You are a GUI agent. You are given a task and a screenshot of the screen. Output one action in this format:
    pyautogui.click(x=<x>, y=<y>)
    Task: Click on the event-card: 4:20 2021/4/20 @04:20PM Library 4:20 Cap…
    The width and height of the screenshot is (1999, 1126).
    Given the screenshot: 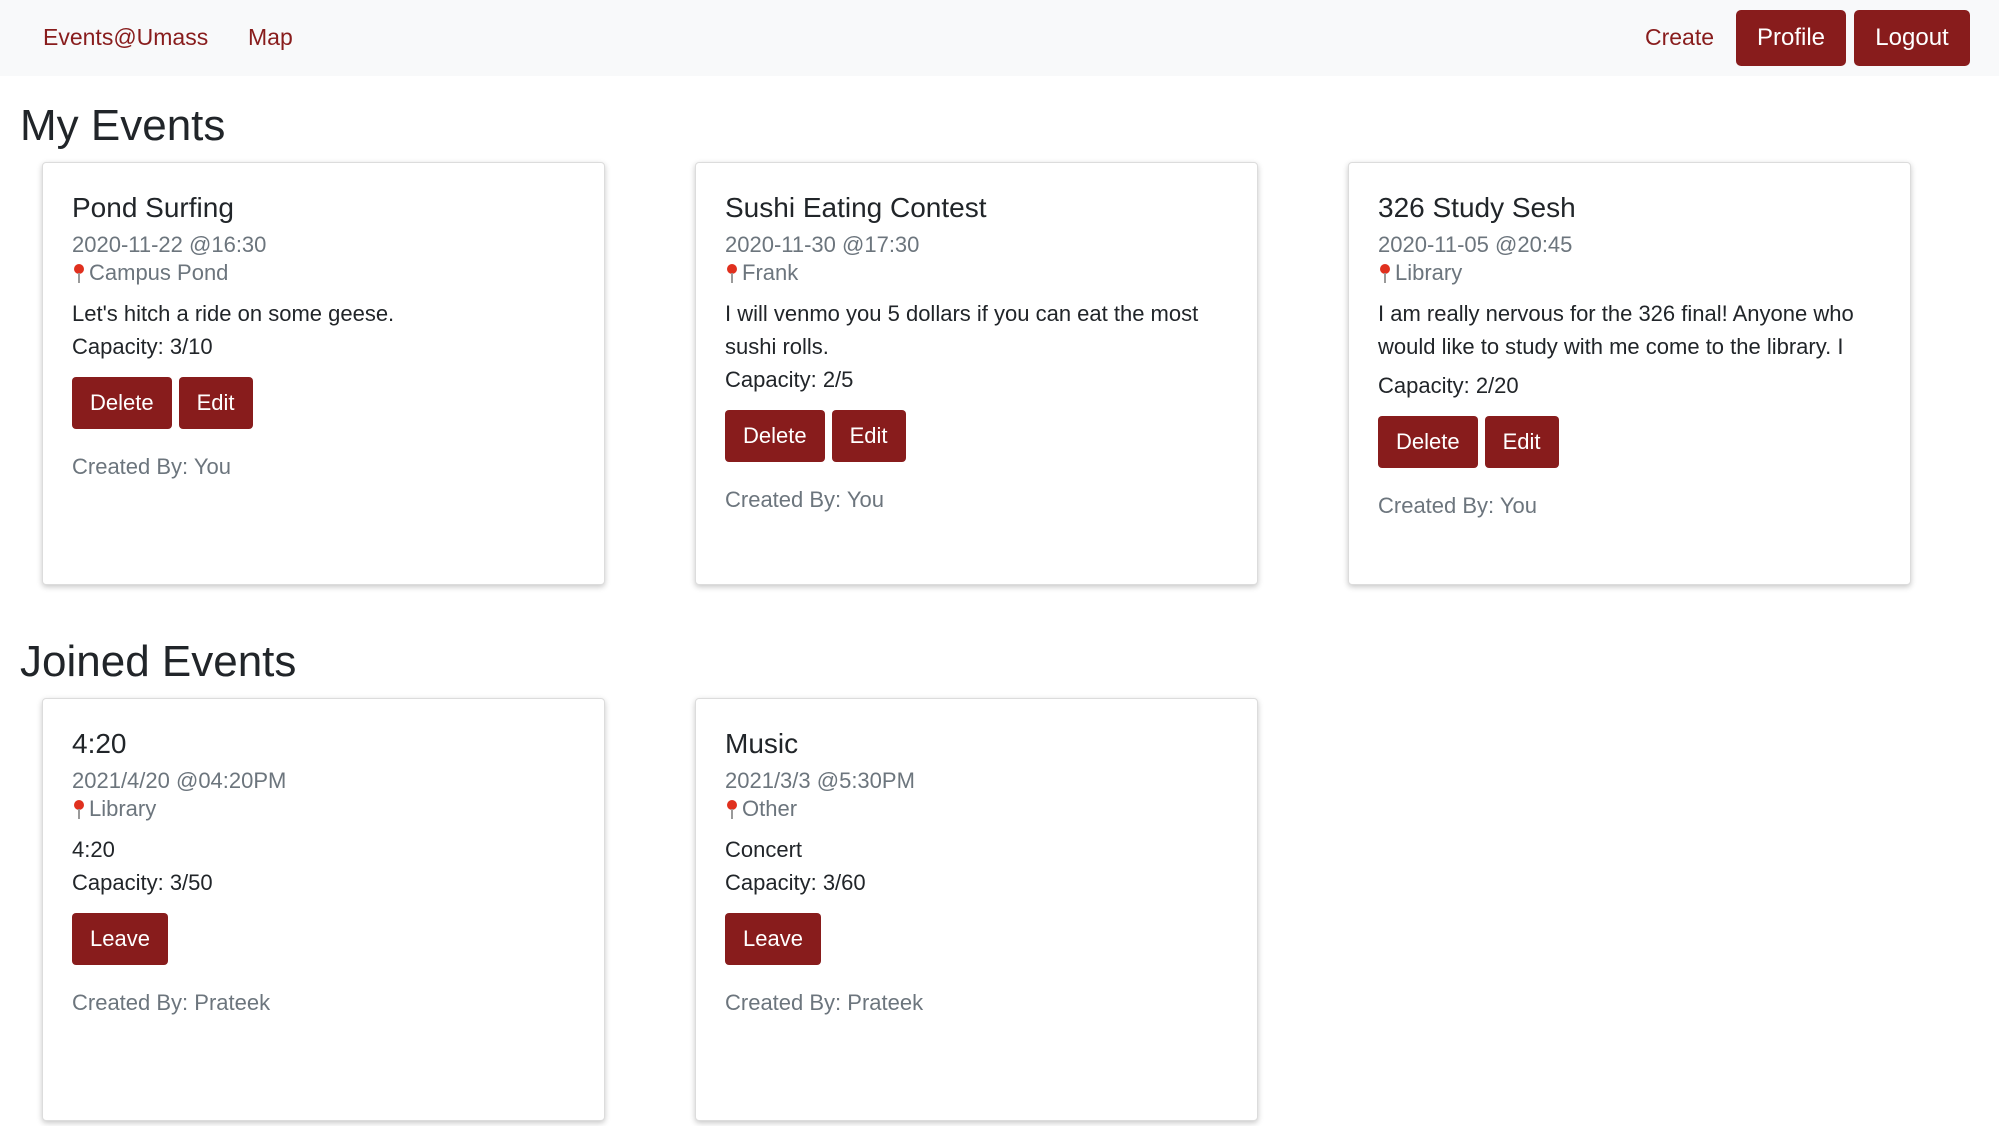 What is the action you would take?
    pyautogui.click(x=323, y=909)
    